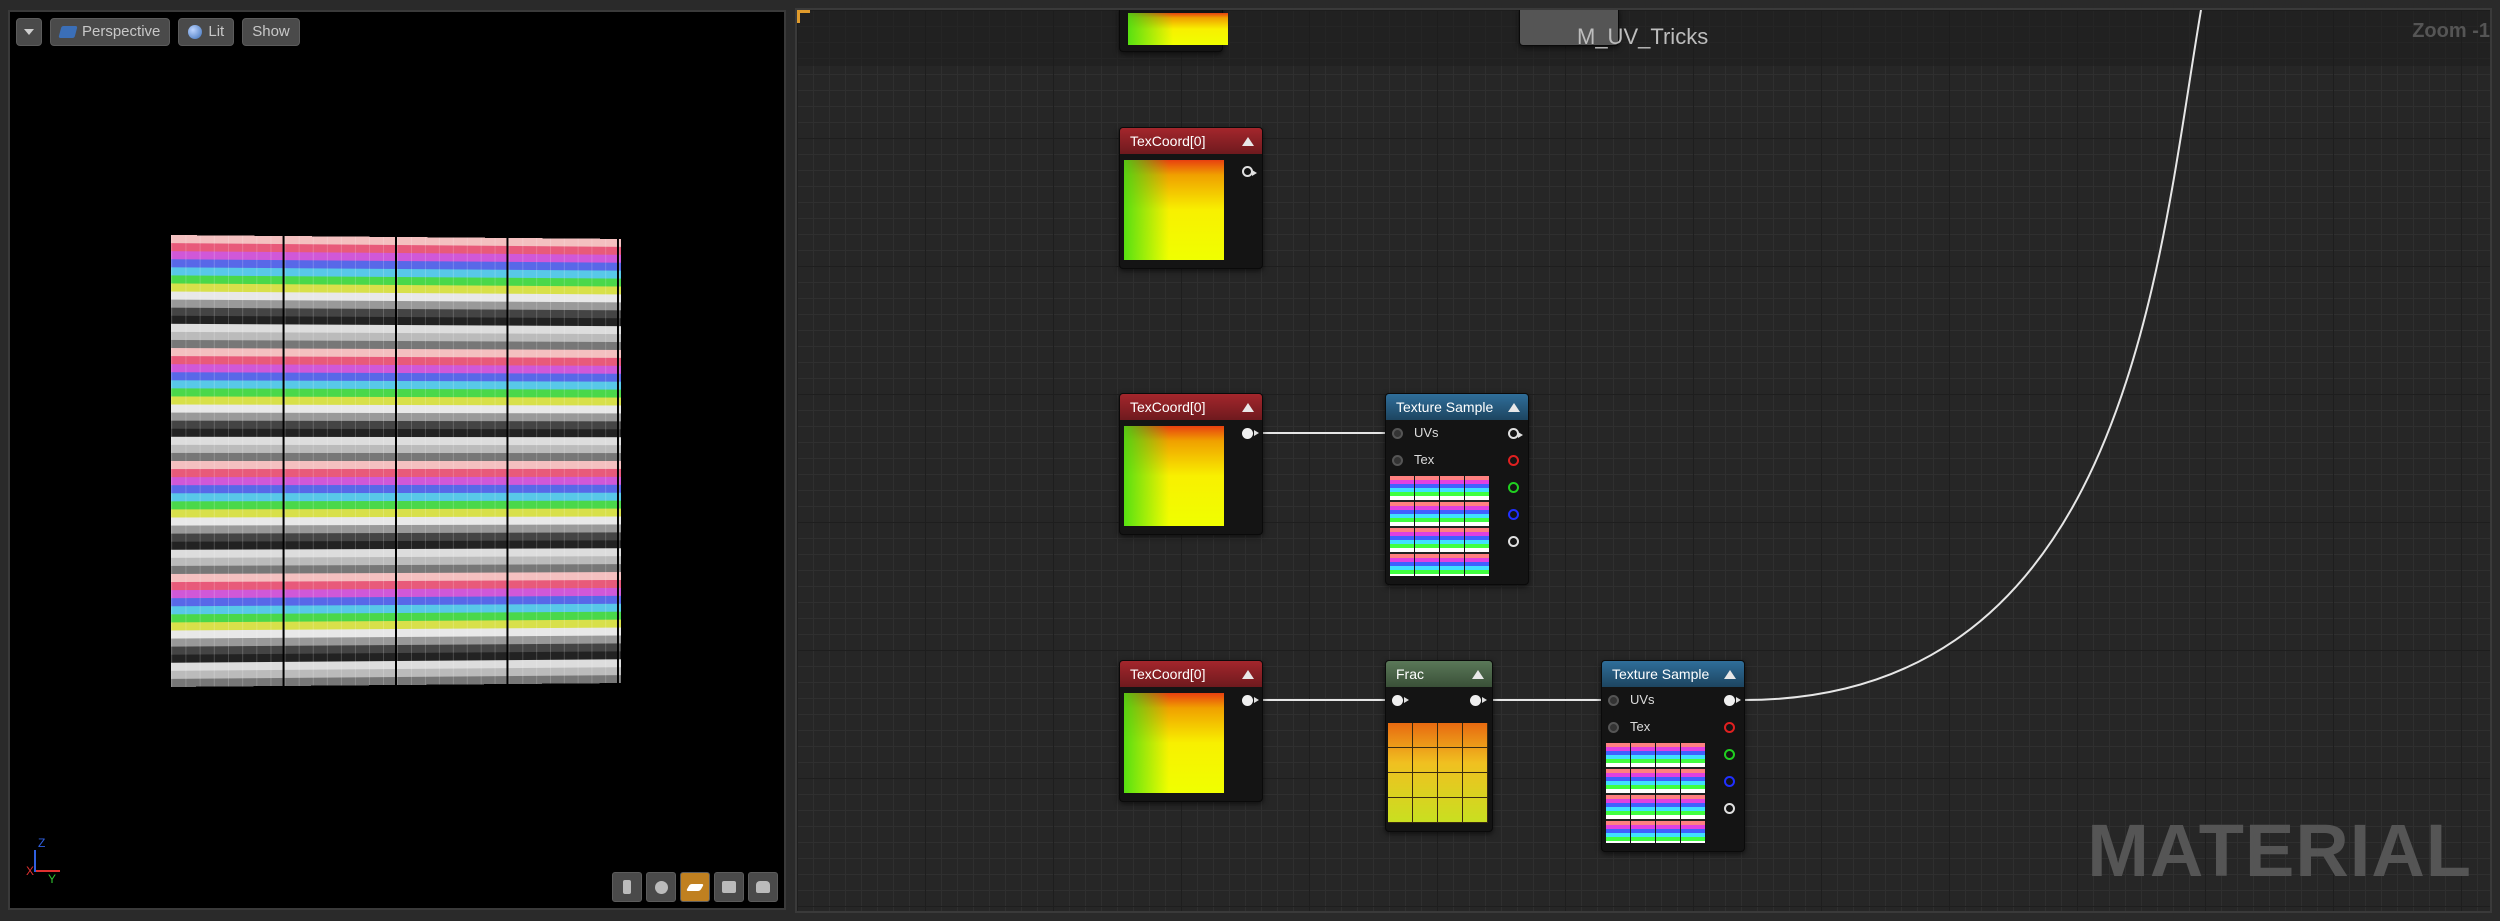 The image size is (2500, 921). Describe the element at coordinates (47, 871) in the screenshot. I see `axis-x-line` at that location.